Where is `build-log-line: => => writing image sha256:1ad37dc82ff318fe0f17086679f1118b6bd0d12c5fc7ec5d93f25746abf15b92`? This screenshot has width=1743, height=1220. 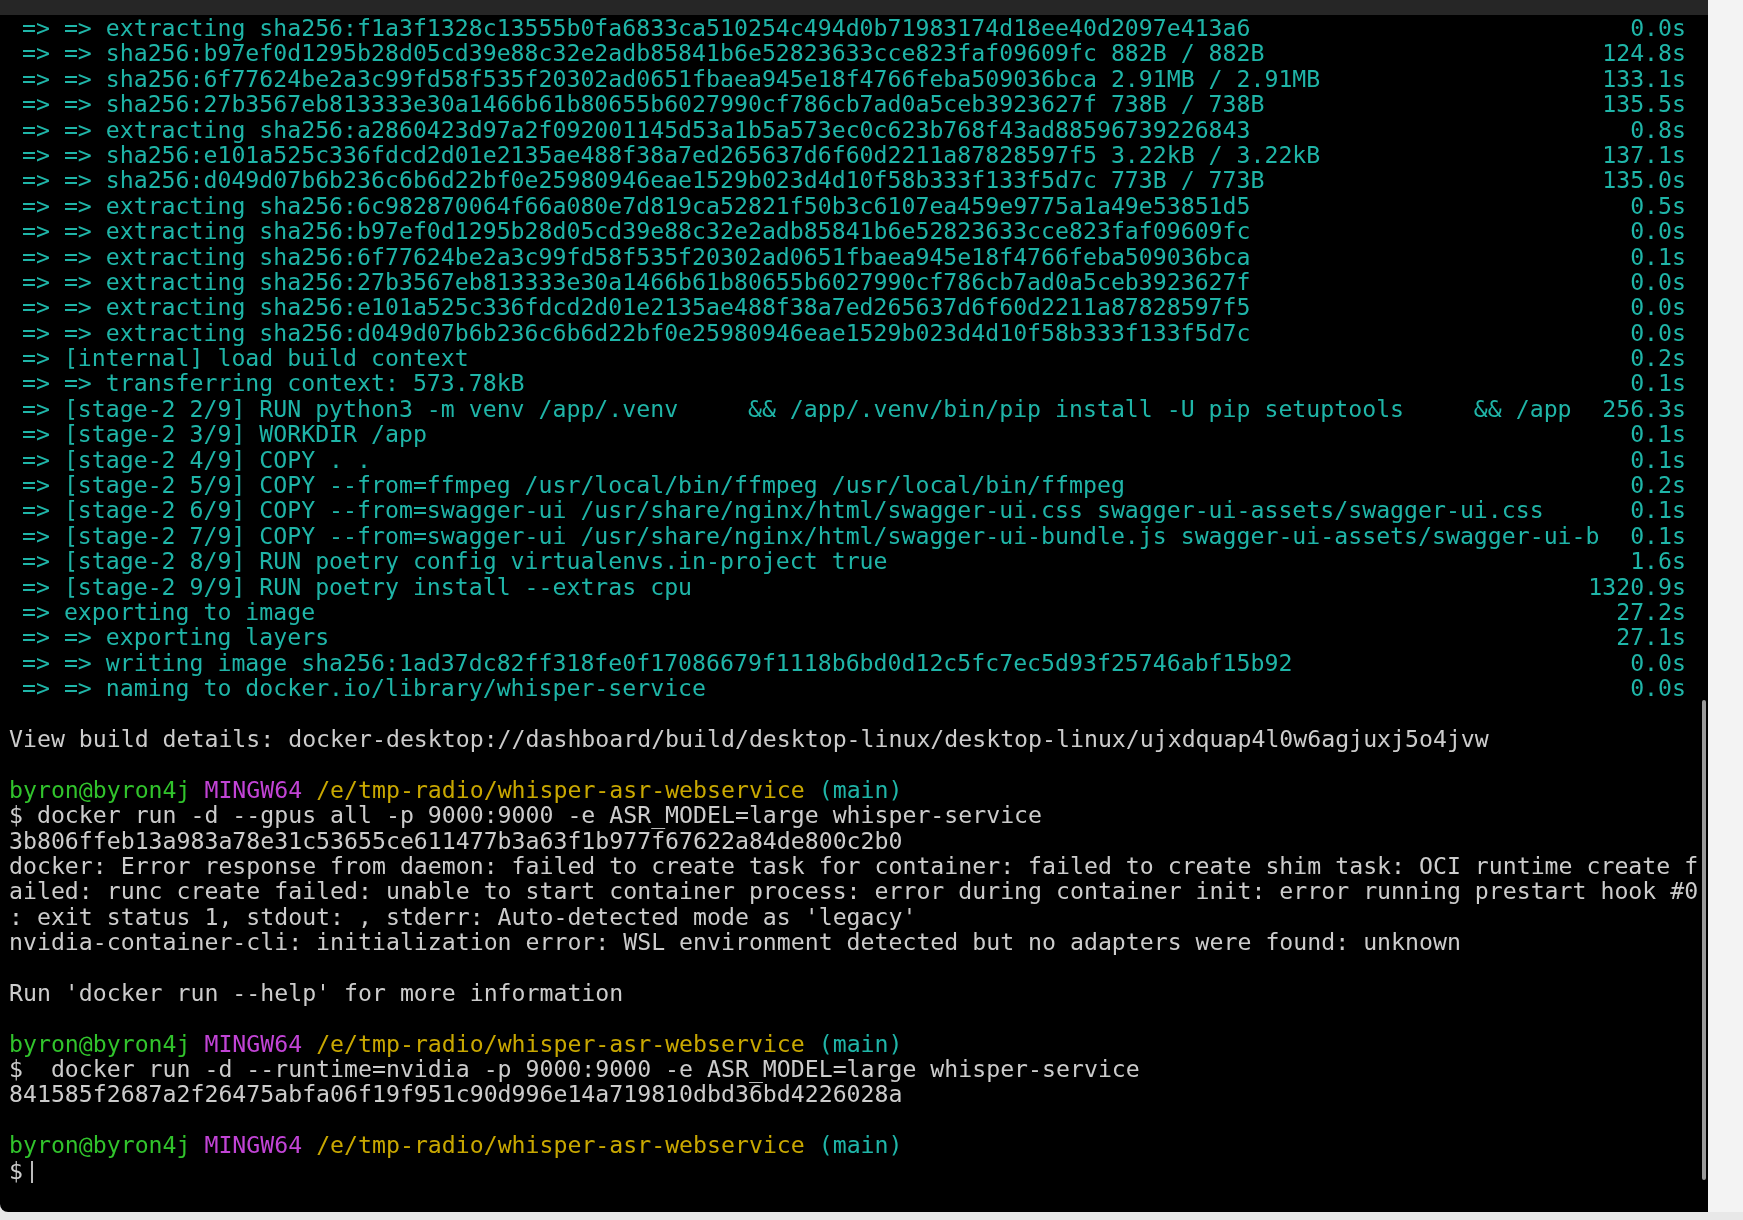
build-log-line: => => writing image sha256:1ad37dc82ff318fe0f17086679f1118b6bd0d12c5fc7ec5d93f25746abf15b92 is located at coordinates (657, 662).